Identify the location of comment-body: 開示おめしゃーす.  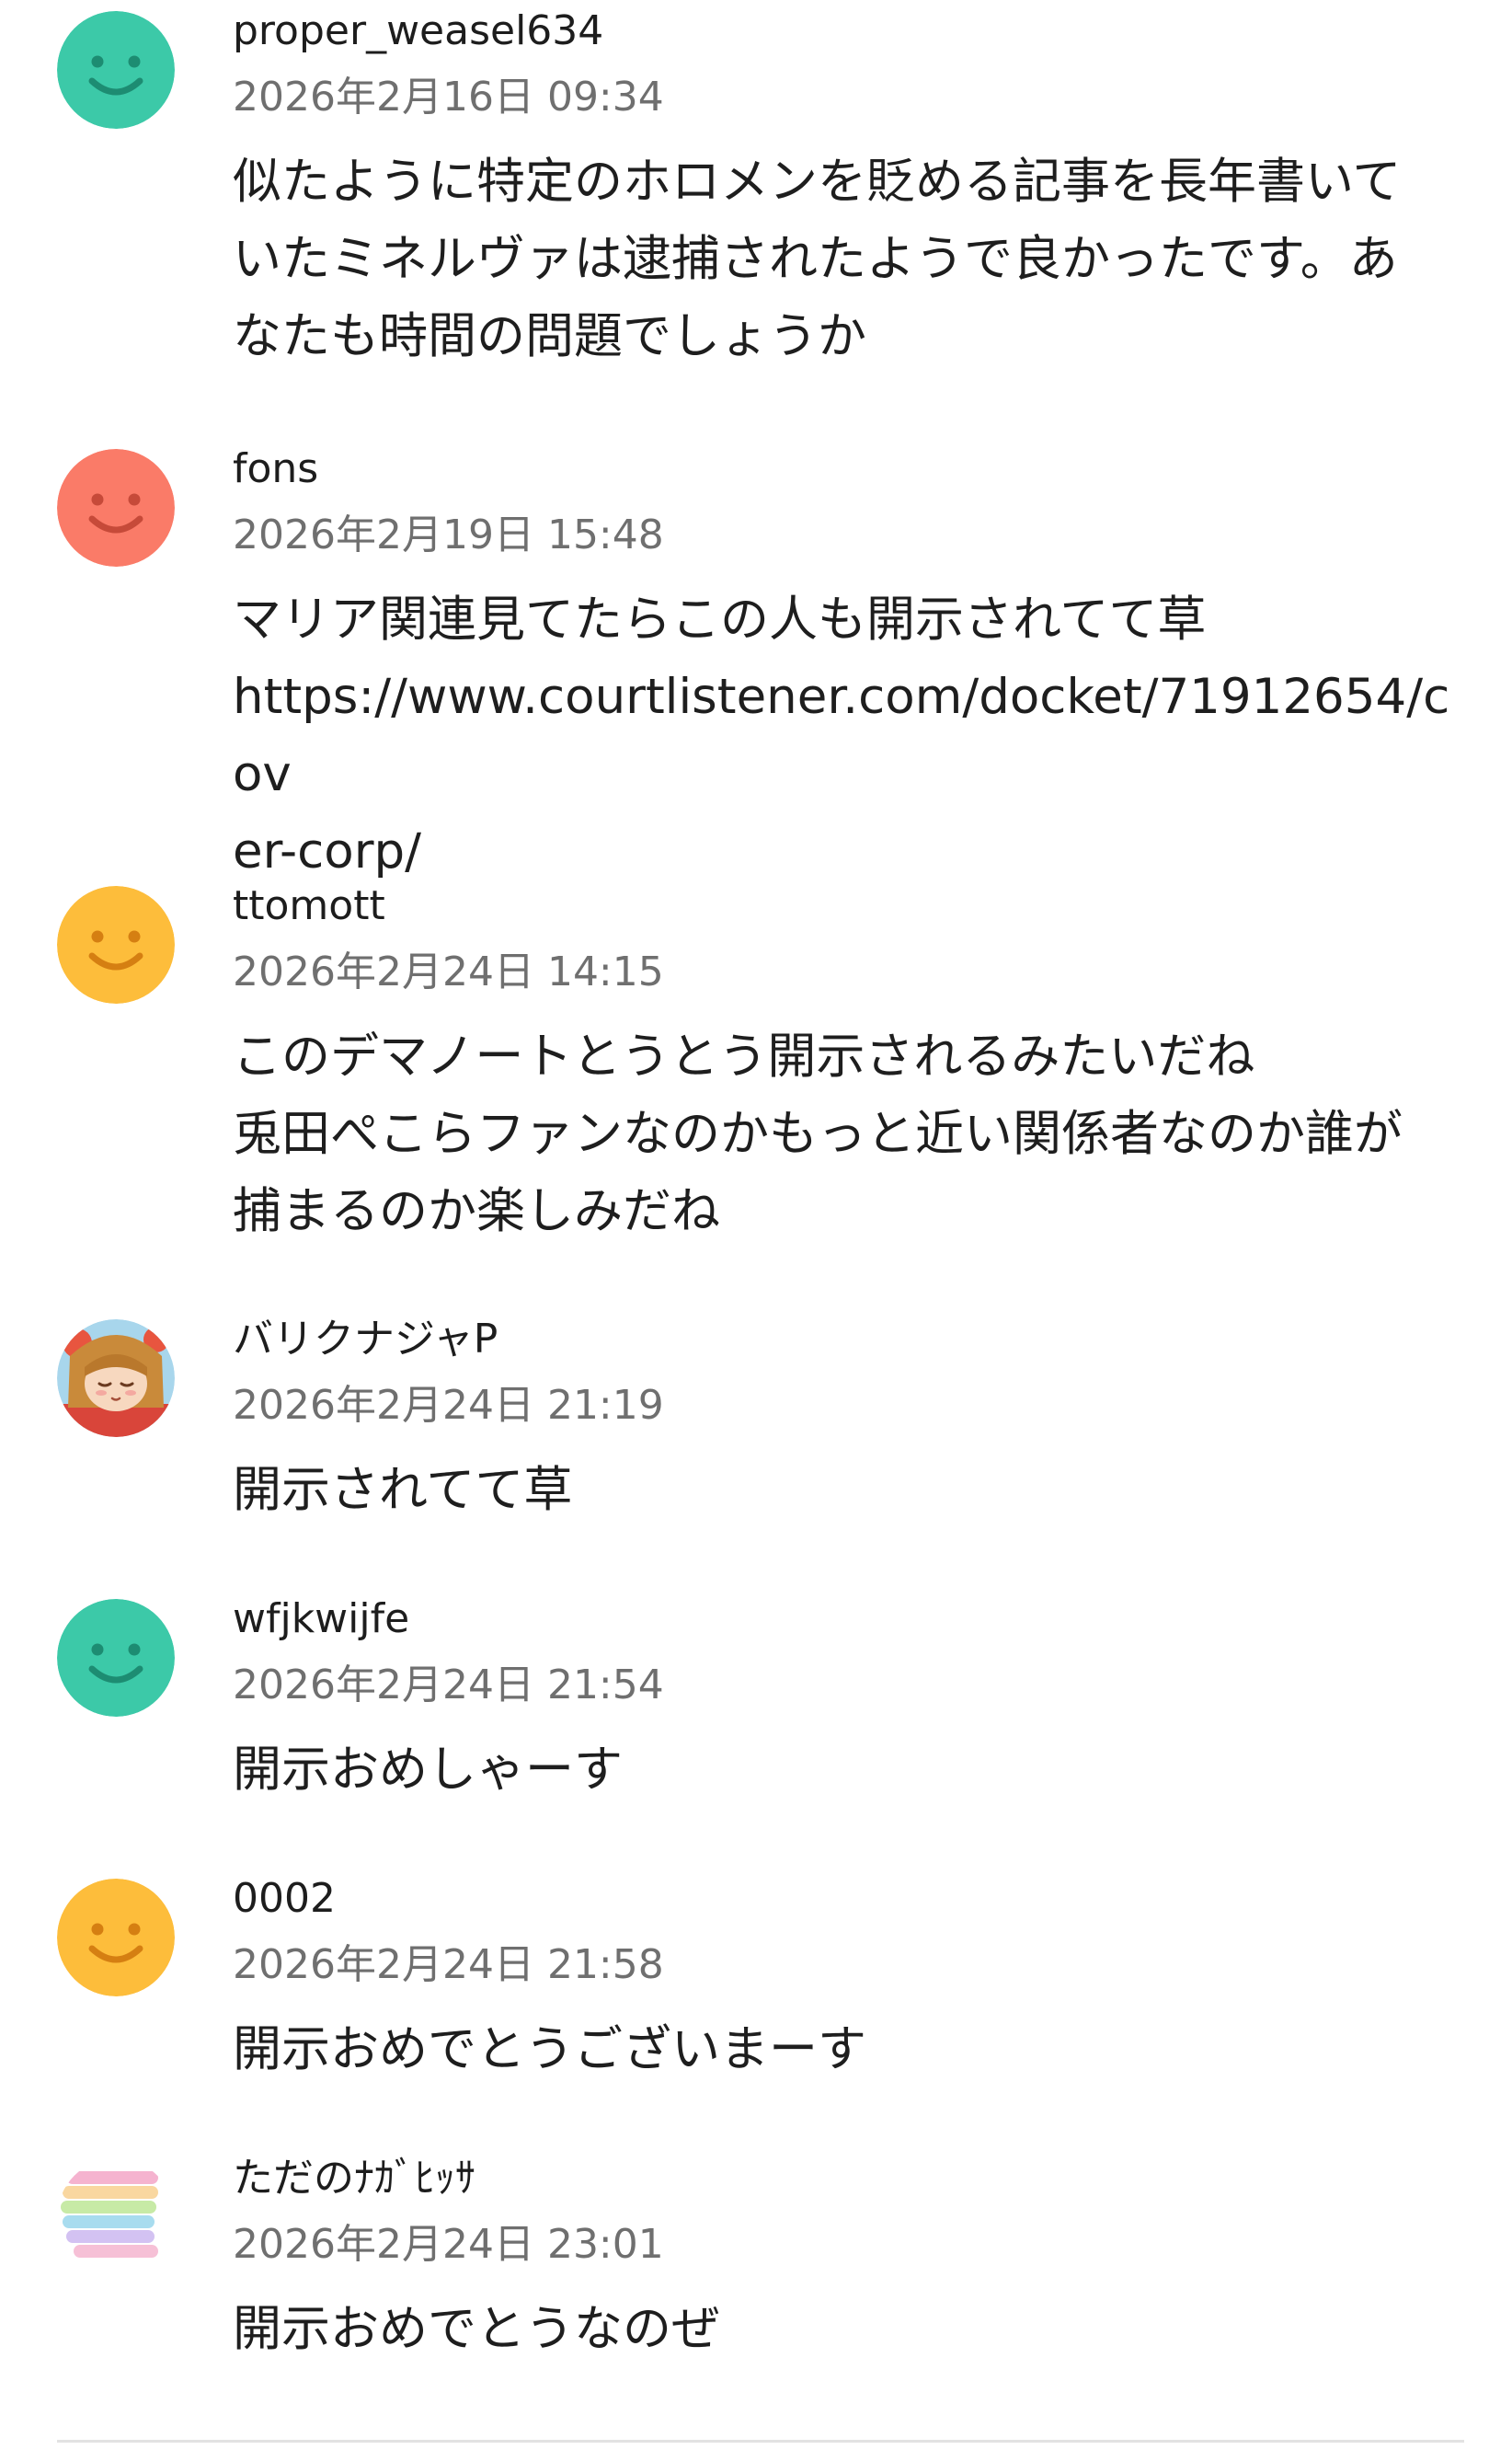
(428, 1770).